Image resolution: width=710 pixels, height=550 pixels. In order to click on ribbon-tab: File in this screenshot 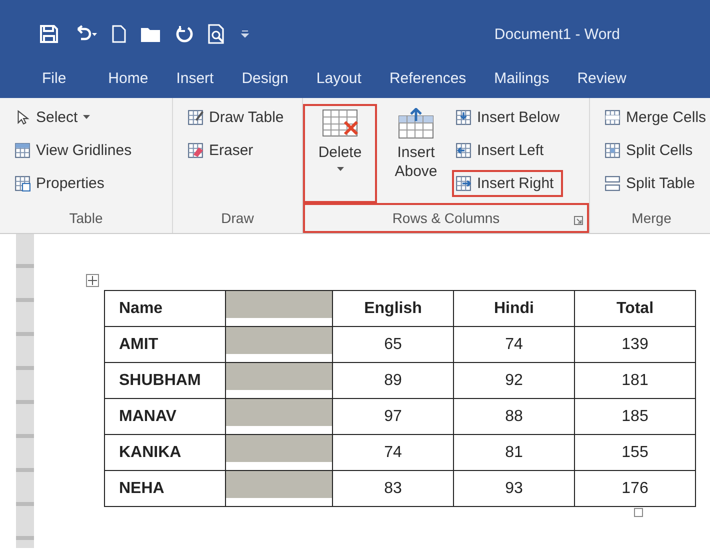, I will do `click(61, 78)`.